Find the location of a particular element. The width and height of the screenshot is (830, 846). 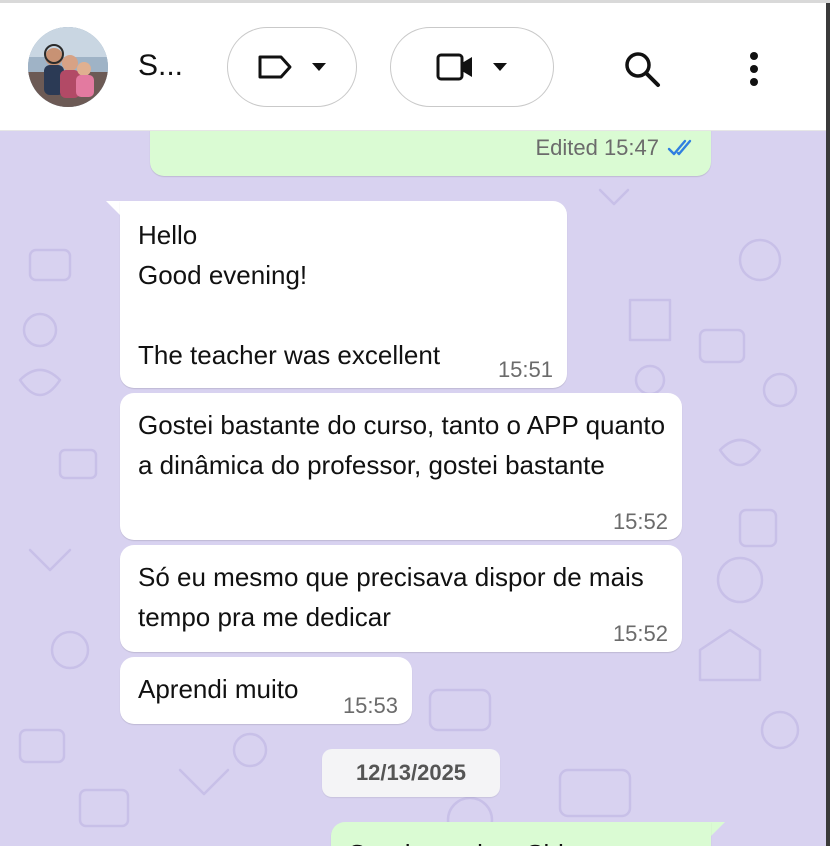

more-vert-icon is located at coordinates (754, 69).